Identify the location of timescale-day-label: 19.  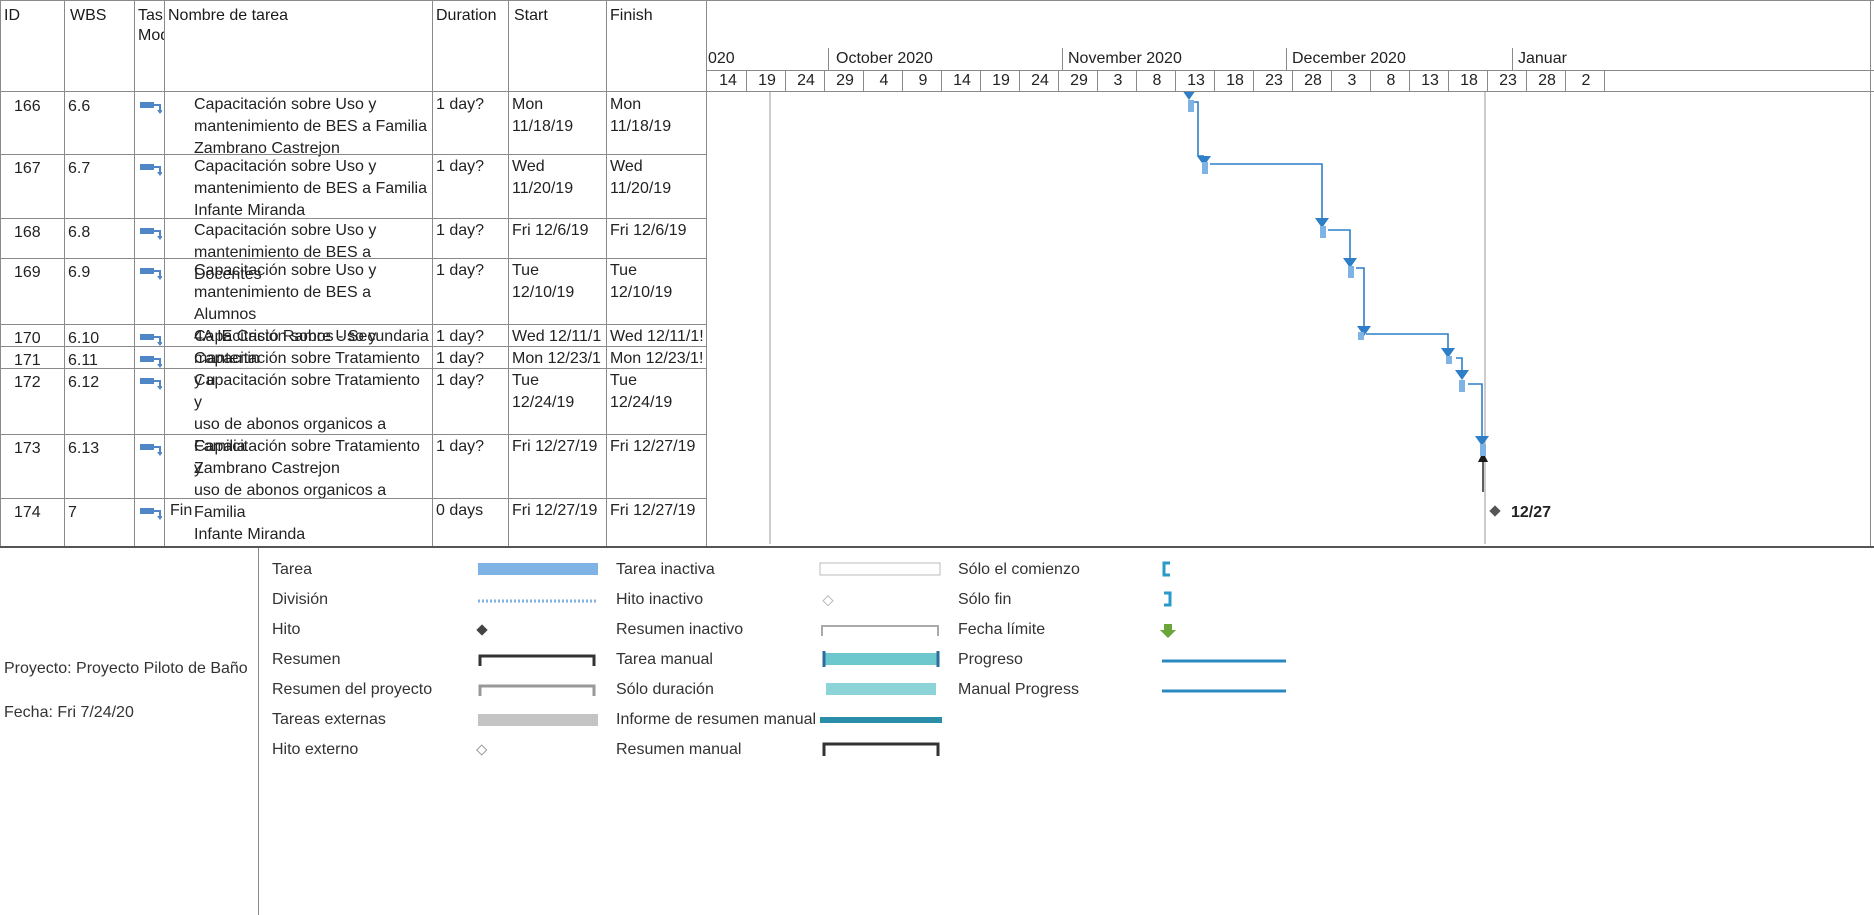
(767, 80).